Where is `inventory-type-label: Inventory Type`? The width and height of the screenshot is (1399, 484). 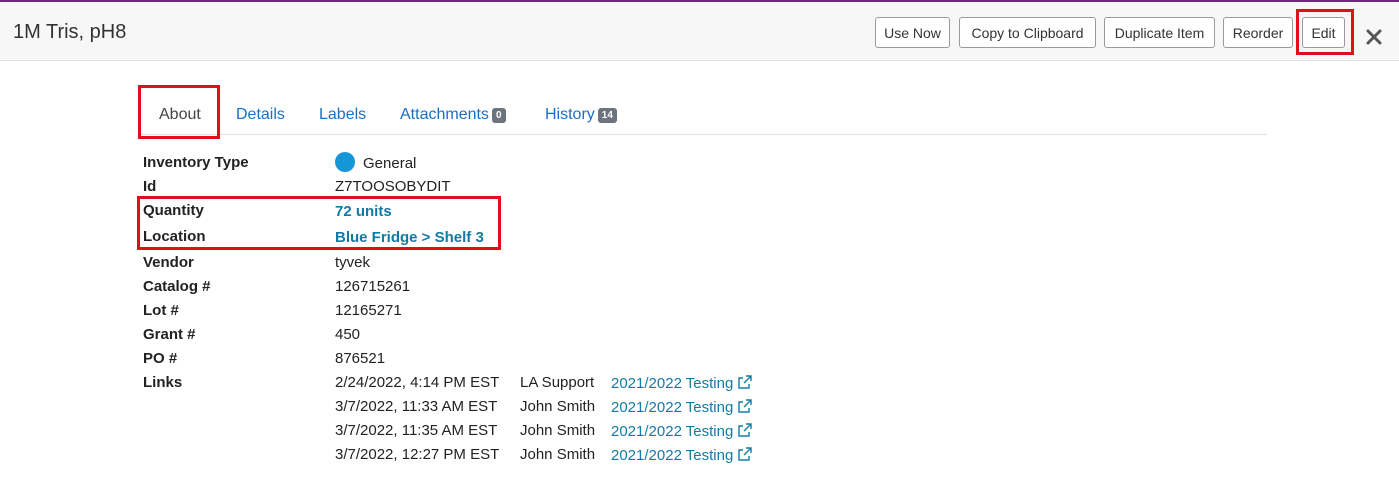
inventory-type-label: Inventory Type is located at coordinates (196, 162).